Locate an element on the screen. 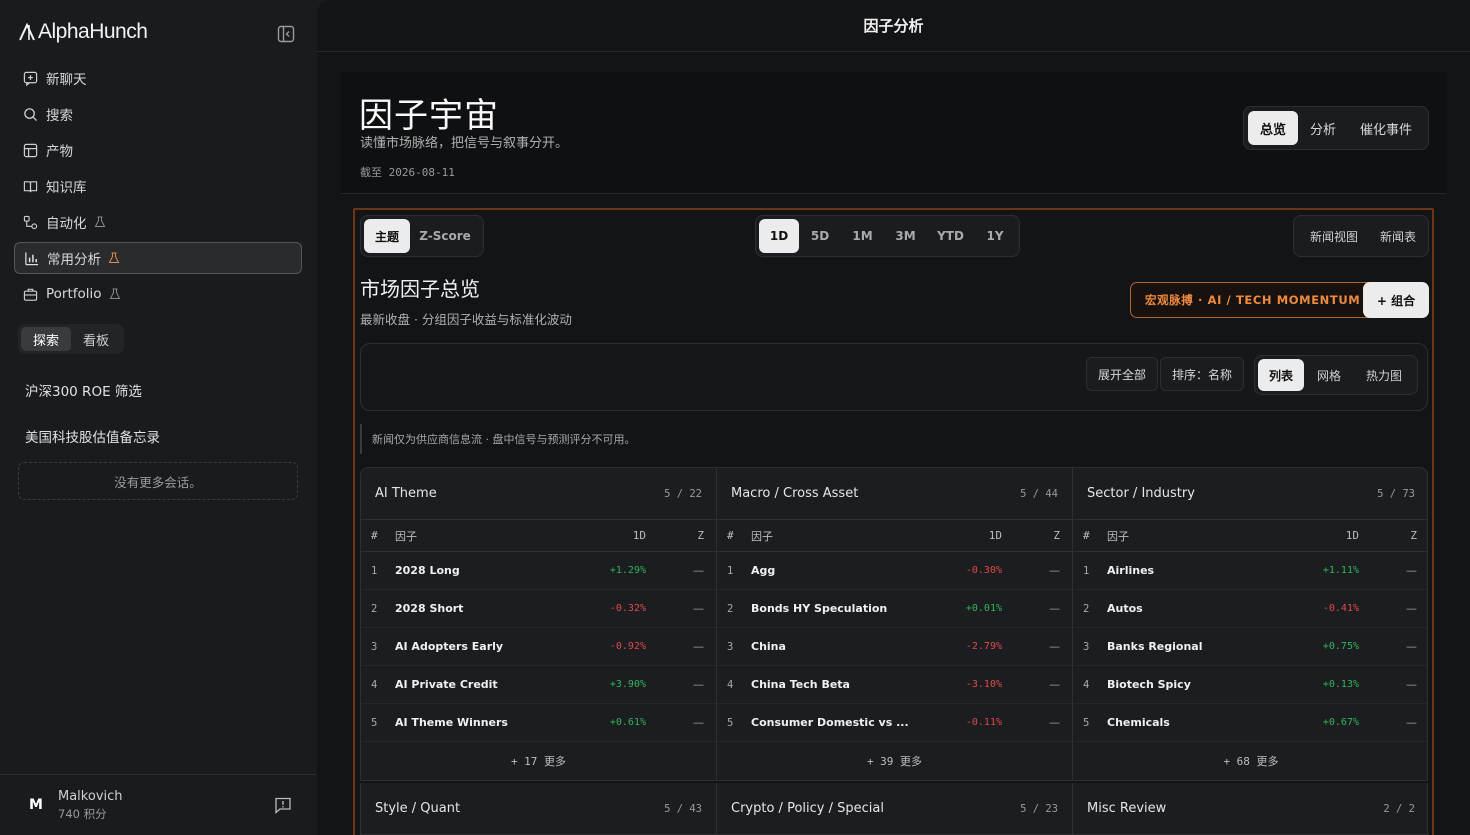 The height and width of the screenshot is (835, 1470). sort-button: 排序：名称 is located at coordinates (1202, 374).